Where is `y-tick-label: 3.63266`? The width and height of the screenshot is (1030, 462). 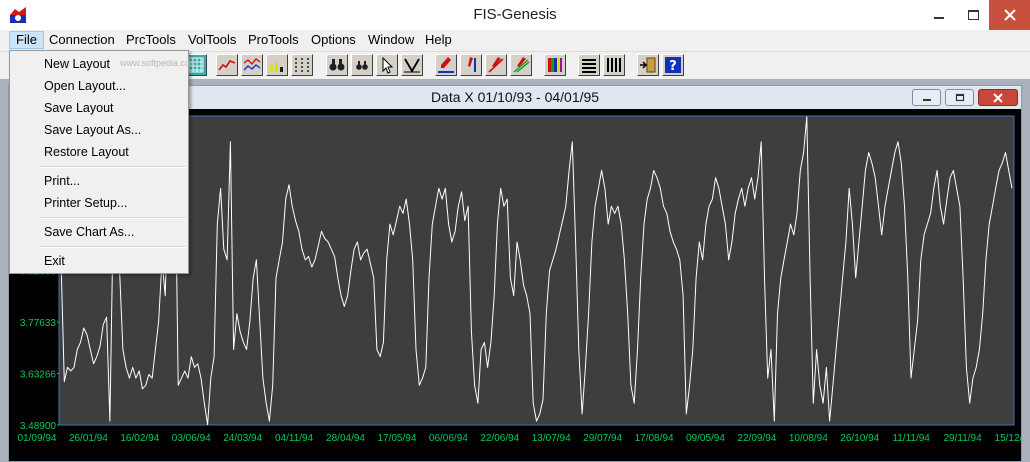 y-tick-label: 3.63266 is located at coordinates (38, 375).